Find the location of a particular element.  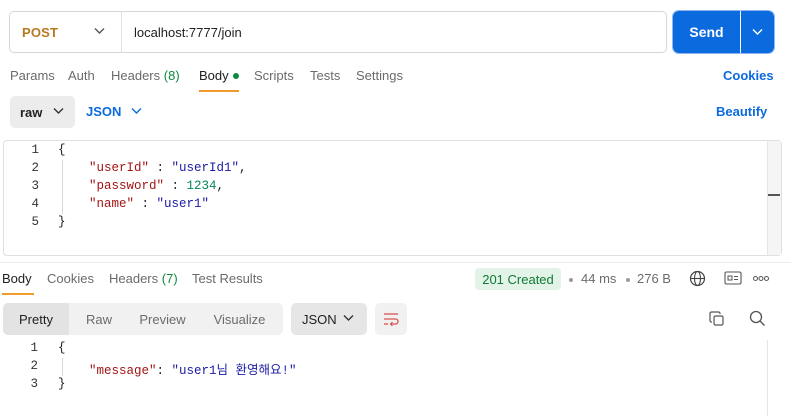

view-pretty-button: Pretty is located at coordinates (36, 319).